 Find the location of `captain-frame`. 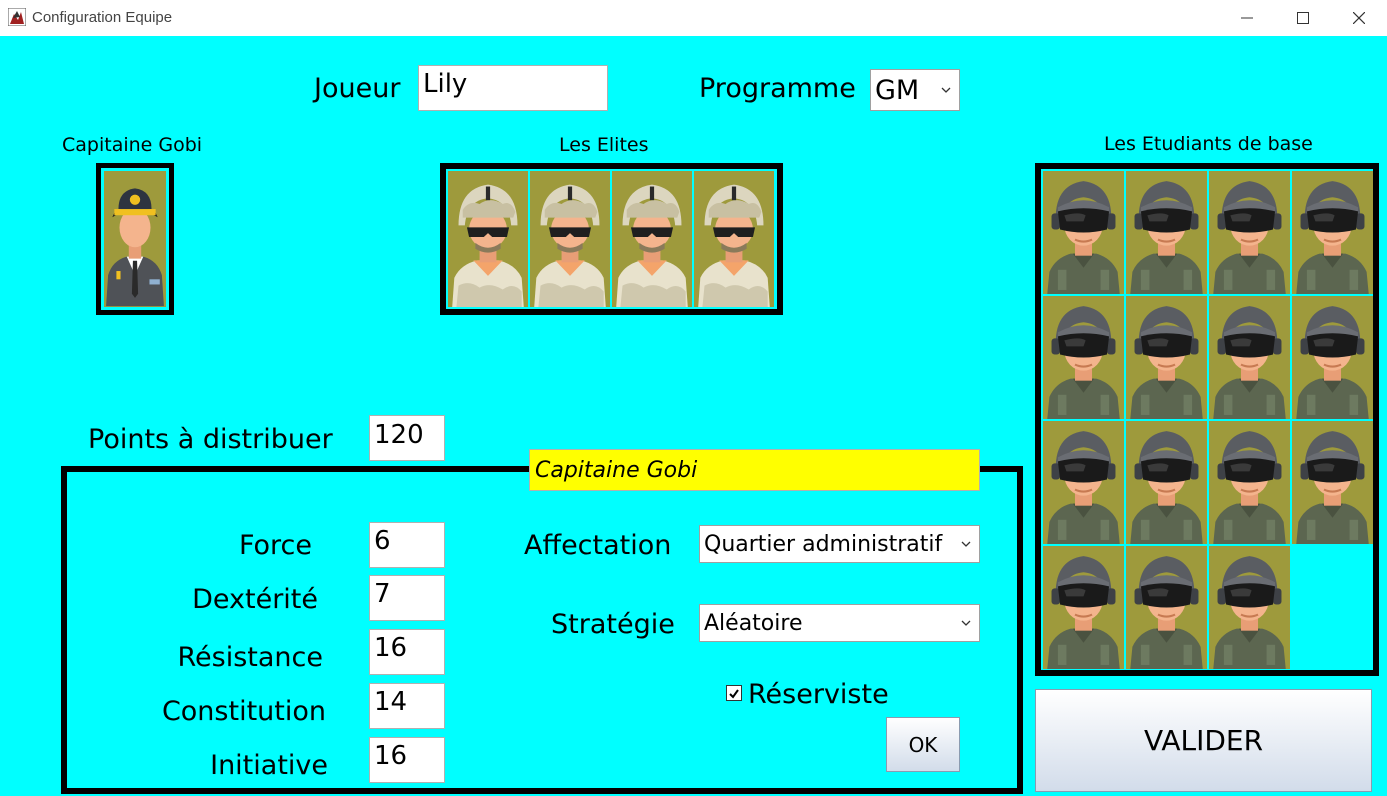

captain-frame is located at coordinates (135, 239).